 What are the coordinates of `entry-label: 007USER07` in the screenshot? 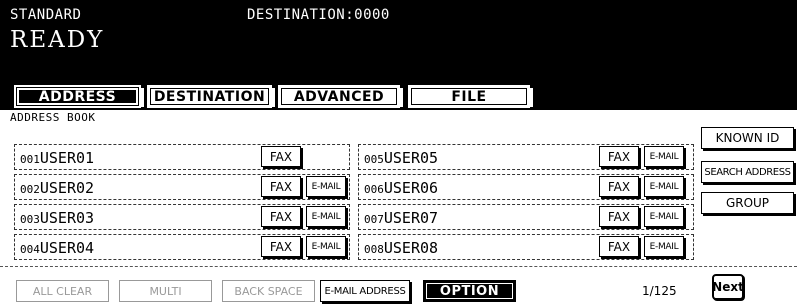 It's located at (401, 218).